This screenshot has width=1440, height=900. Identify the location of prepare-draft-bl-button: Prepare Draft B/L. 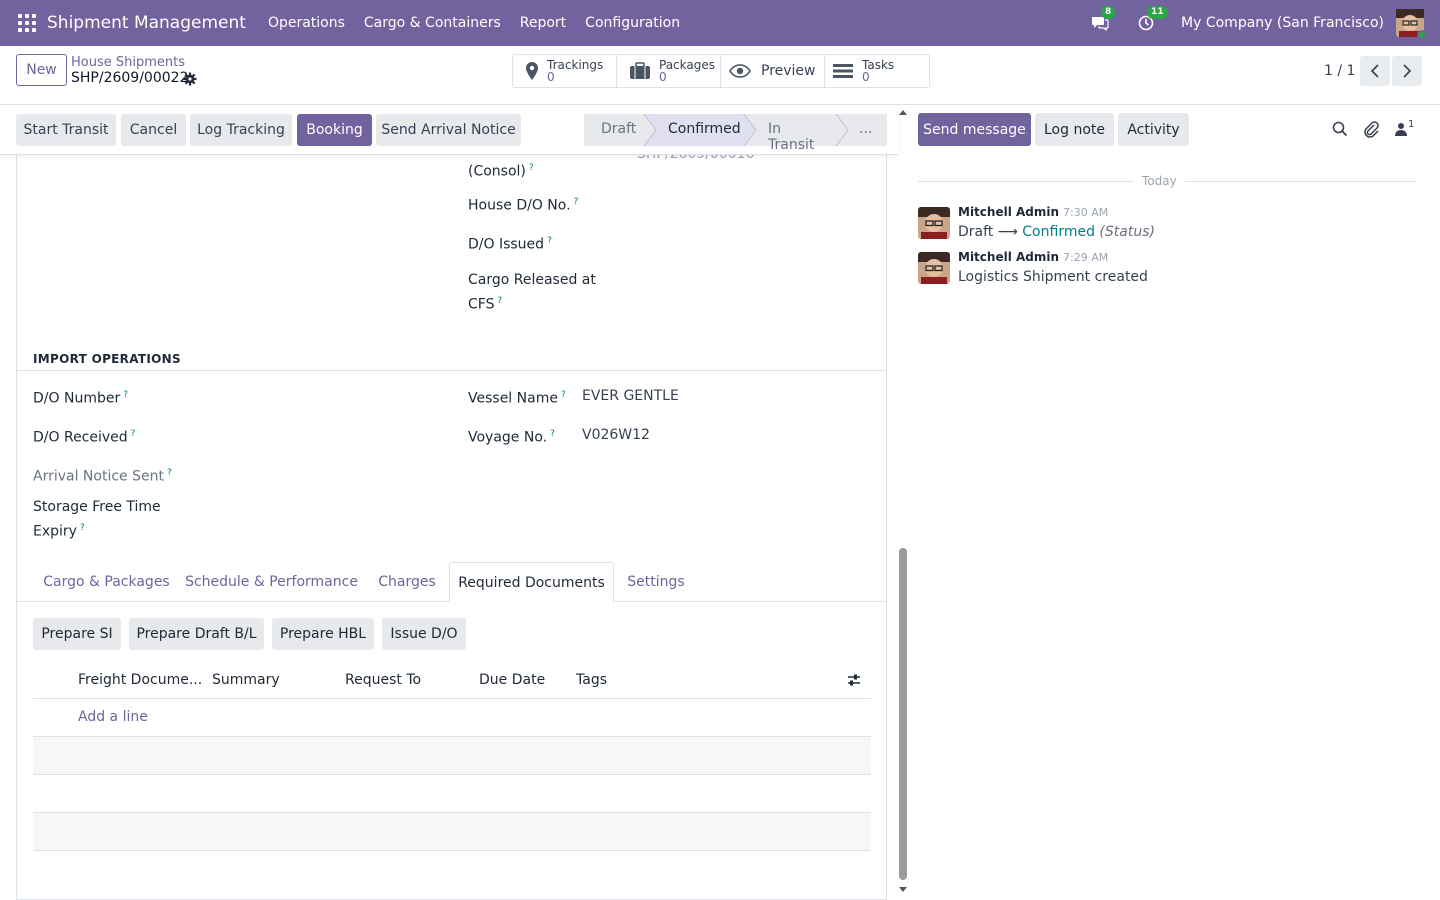
(196, 634).